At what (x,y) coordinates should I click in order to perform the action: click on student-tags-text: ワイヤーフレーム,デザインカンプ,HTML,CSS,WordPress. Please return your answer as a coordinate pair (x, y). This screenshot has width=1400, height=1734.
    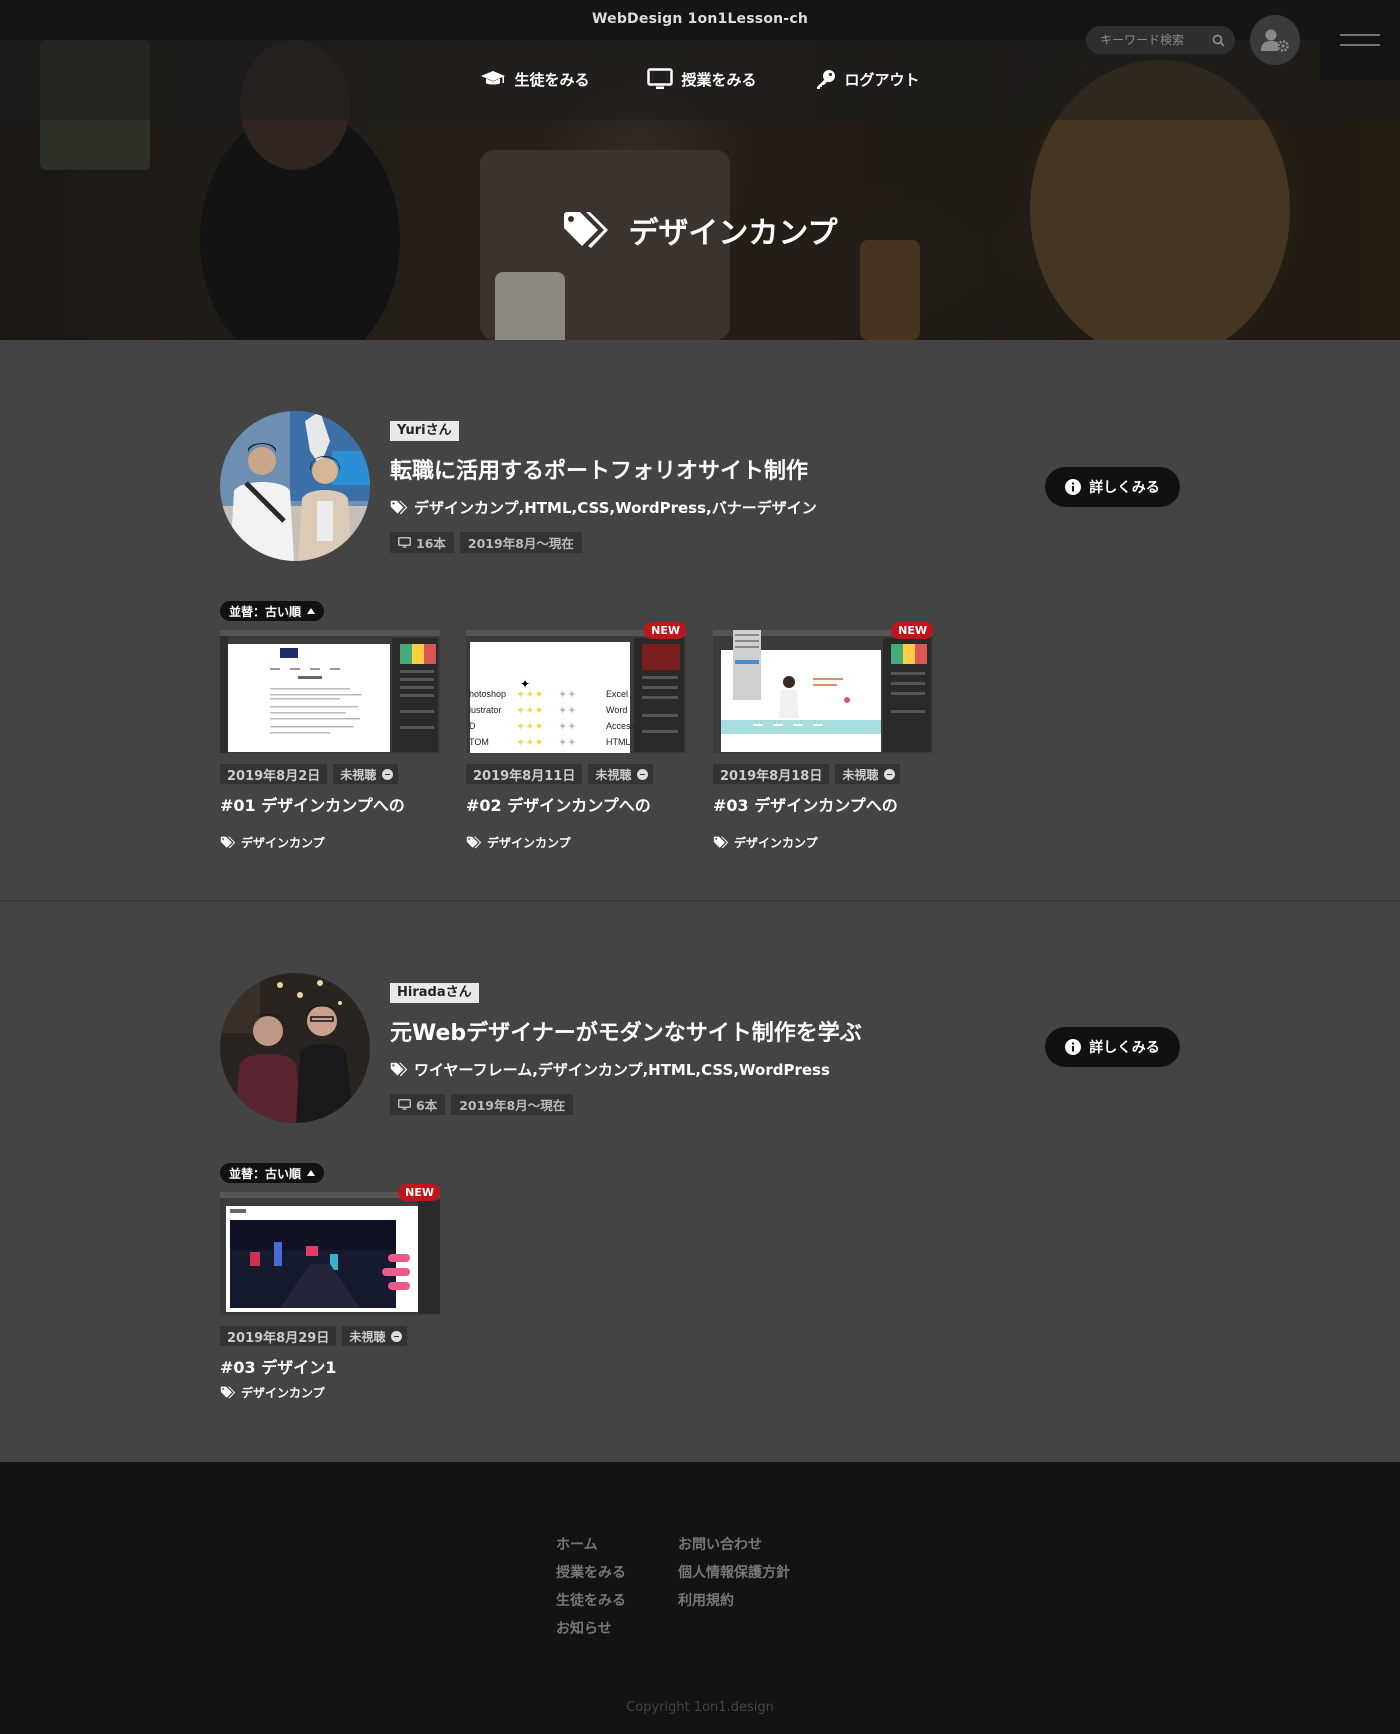
    Looking at the image, I should click on (622, 1069).